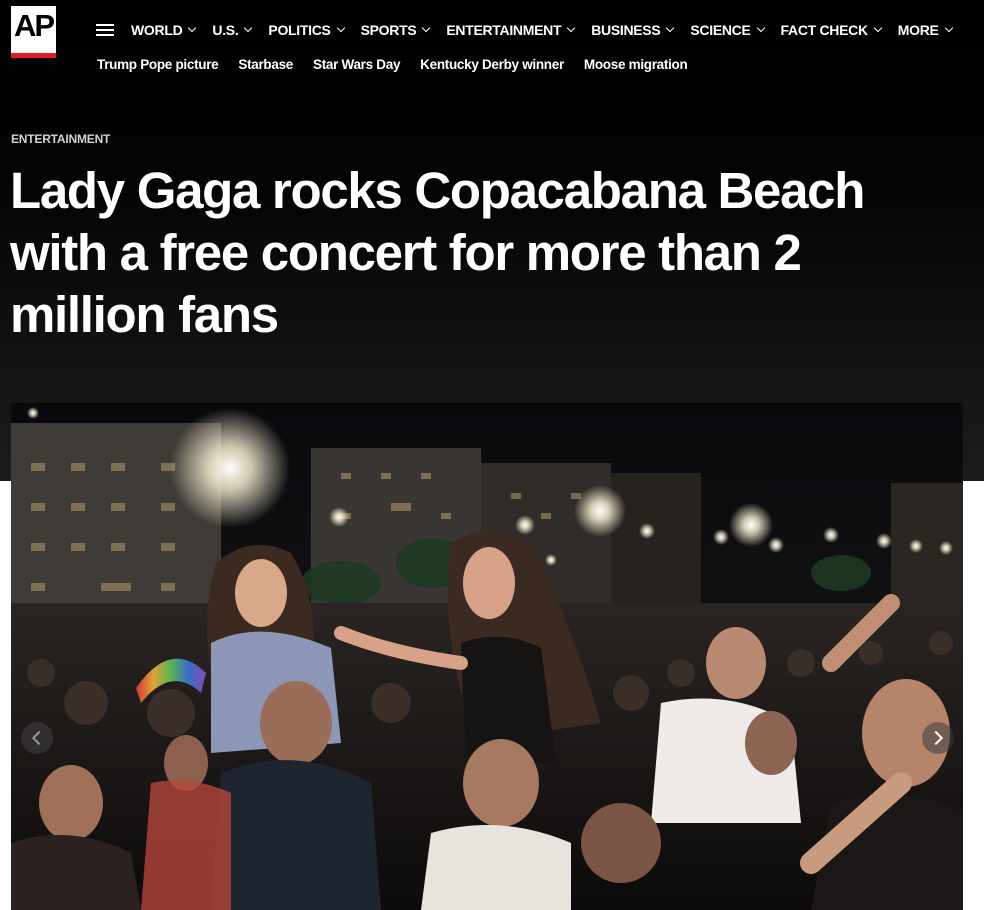 The width and height of the screenshot is (984, 910). What do you see at coordinates (225, 30) in the screenshot?
I see `nav-label: U.S.` at bounding box center [225, 30].